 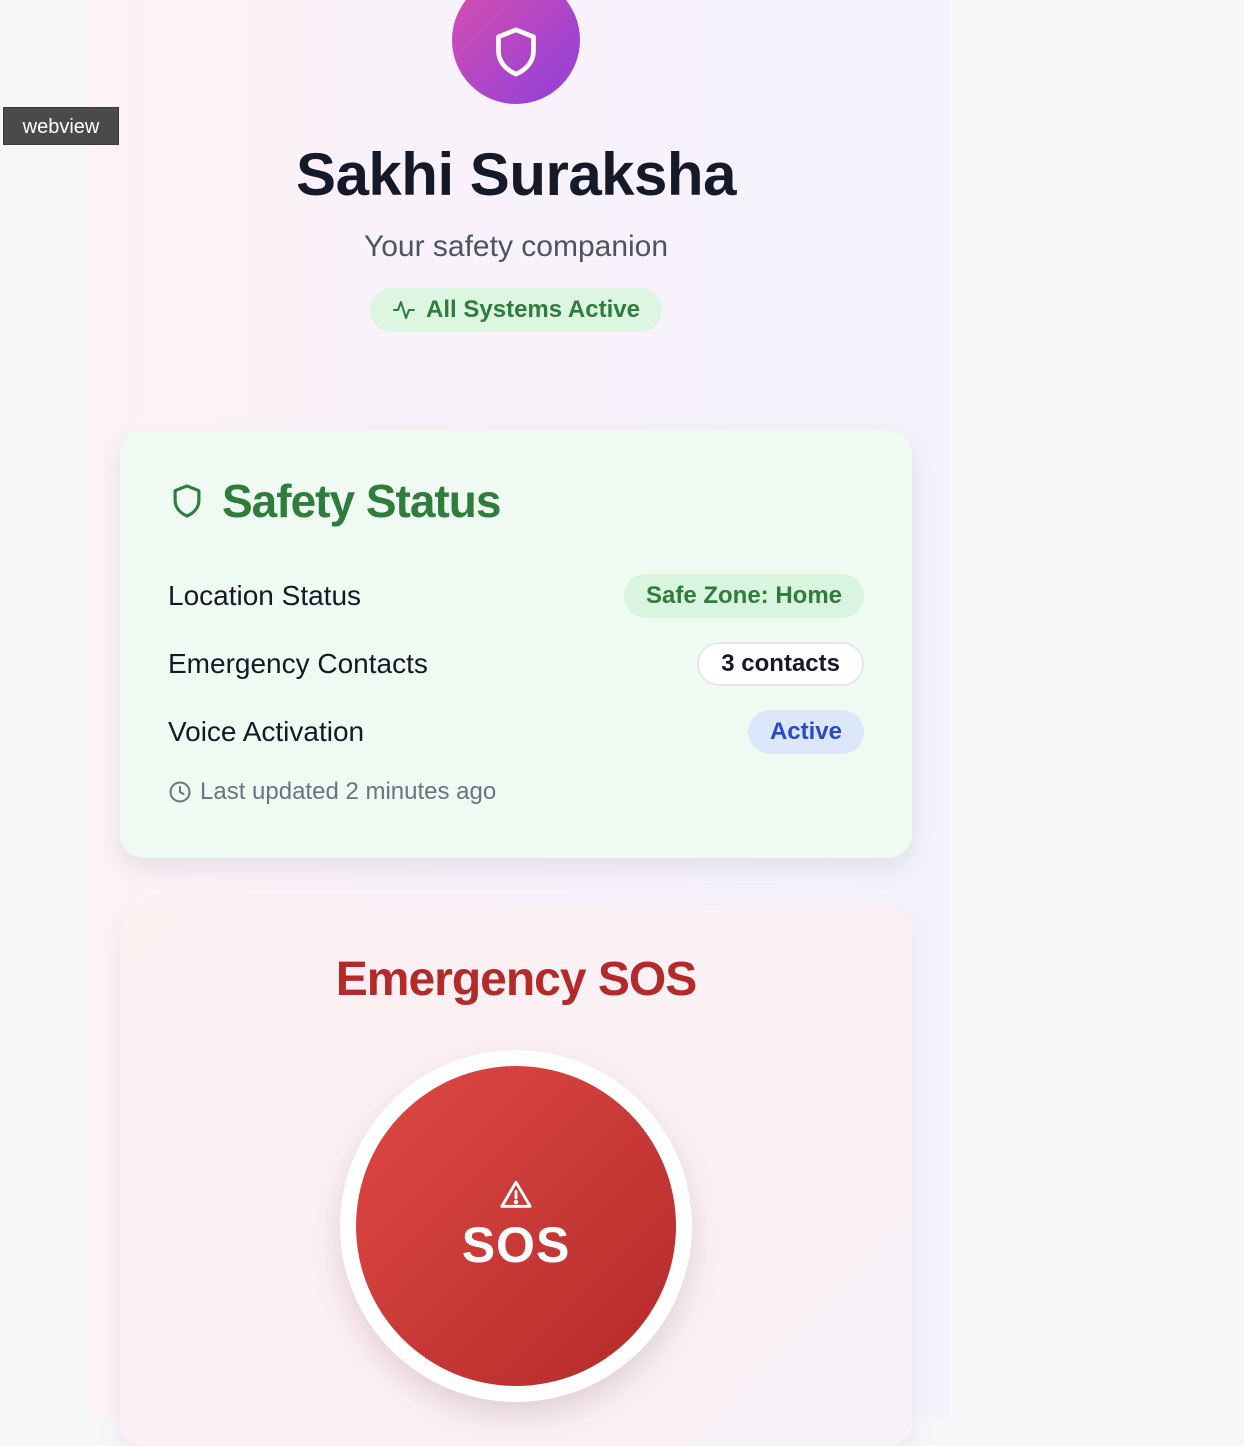 I want to click on clock-icon, so click(x=180, y=792).